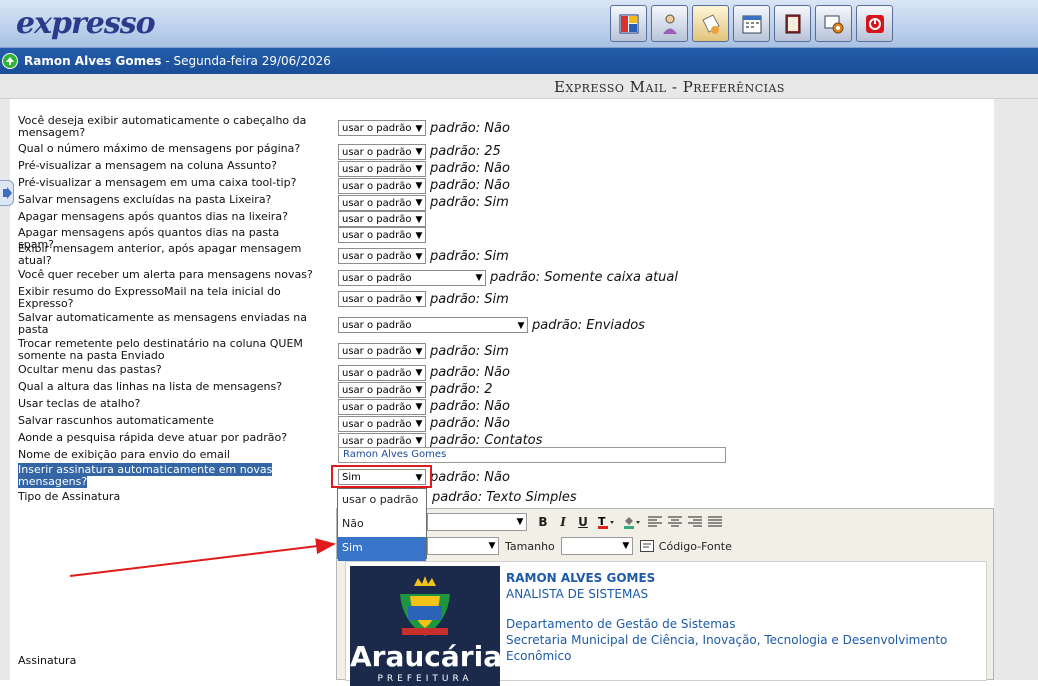 This screenshot has height=686, width=1038. I want to click on bold-button: B, so click(543, 522).